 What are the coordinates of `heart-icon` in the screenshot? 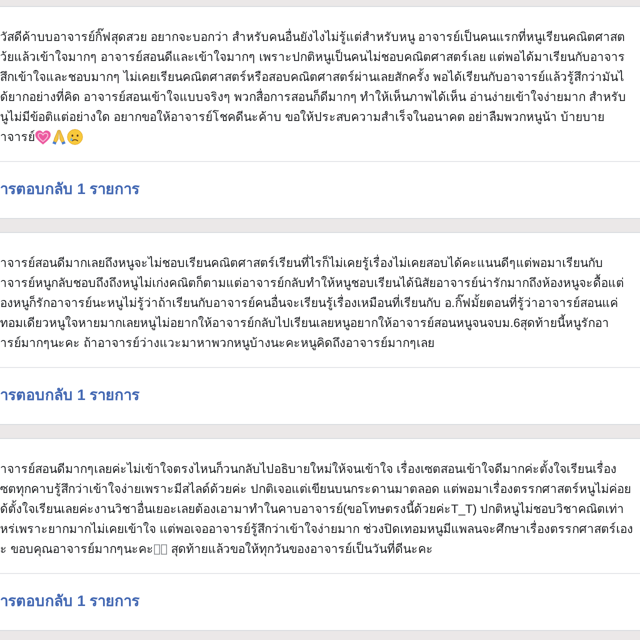 It's located at (43, 137).